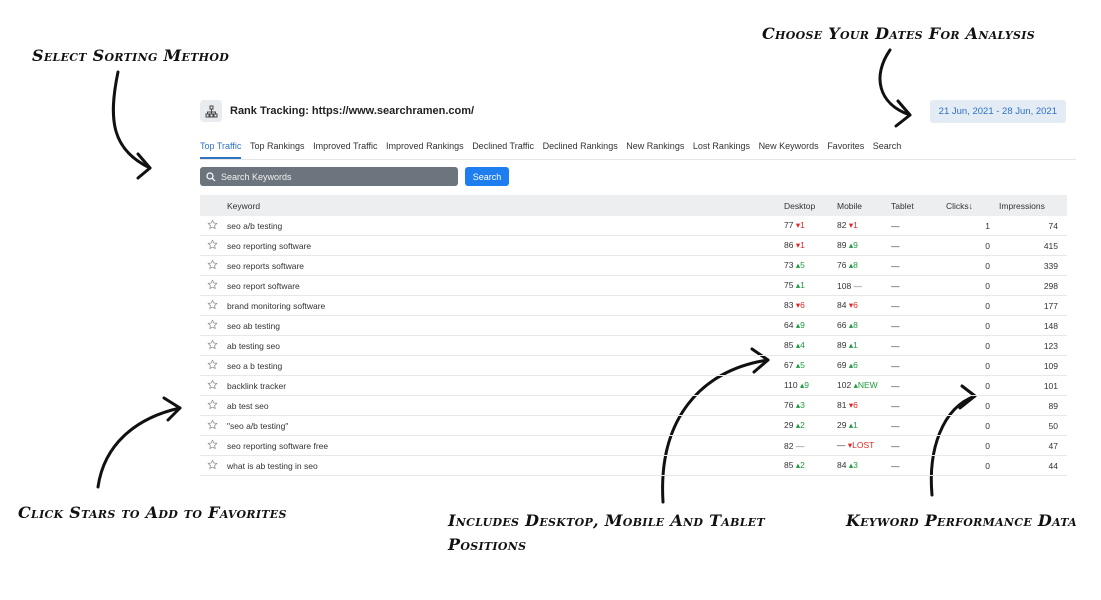 The width and height of the screenshot is (1101, 600). Describe the element at coordinates (633, 226) in the screenshot. I see `table-row: seo a/b testing 77 ▾1 82 ▾1—1 74` at that location.